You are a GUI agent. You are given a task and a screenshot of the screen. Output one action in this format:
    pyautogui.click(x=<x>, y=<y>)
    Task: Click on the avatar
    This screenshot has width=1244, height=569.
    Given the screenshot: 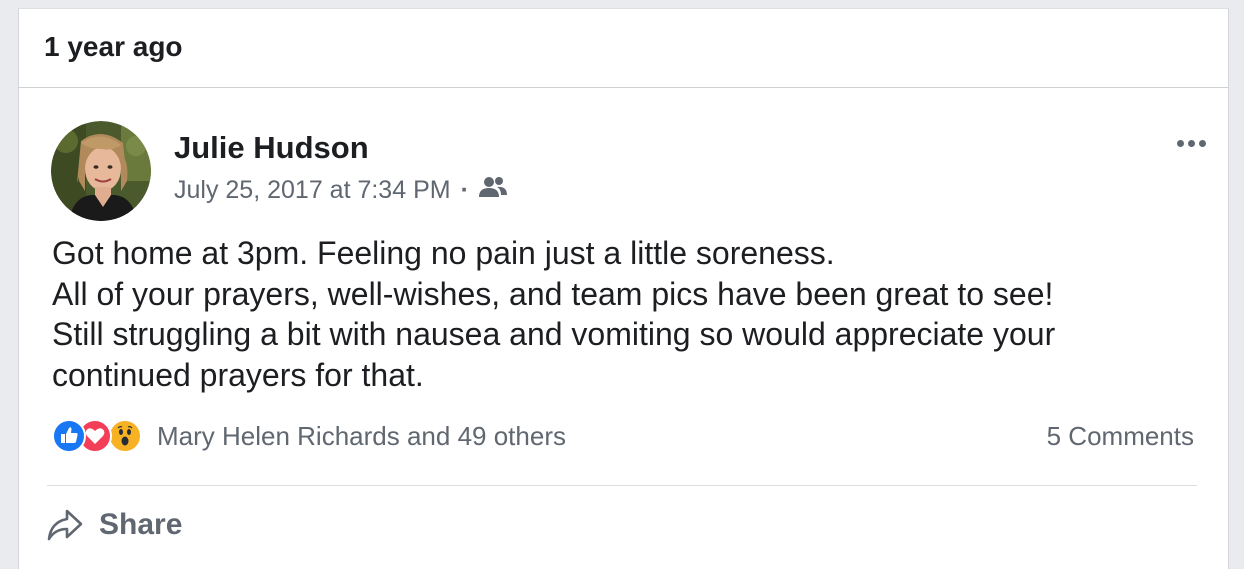 What is the action you would take?
    pyautogui.click(x=101, y=171)
    